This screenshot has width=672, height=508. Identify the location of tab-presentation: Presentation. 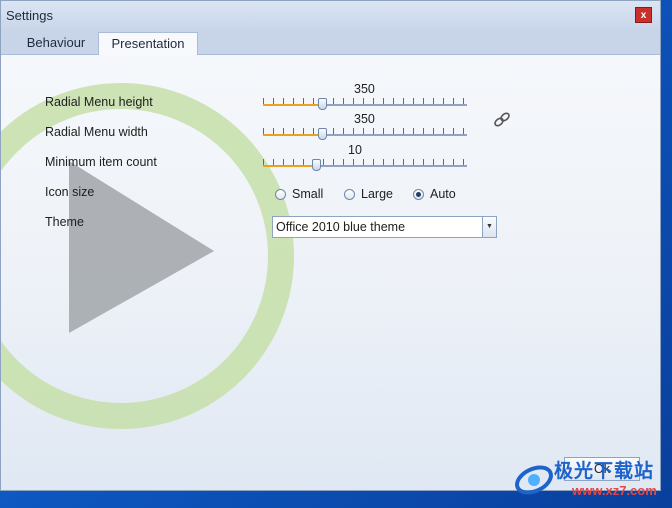
(148, 43).